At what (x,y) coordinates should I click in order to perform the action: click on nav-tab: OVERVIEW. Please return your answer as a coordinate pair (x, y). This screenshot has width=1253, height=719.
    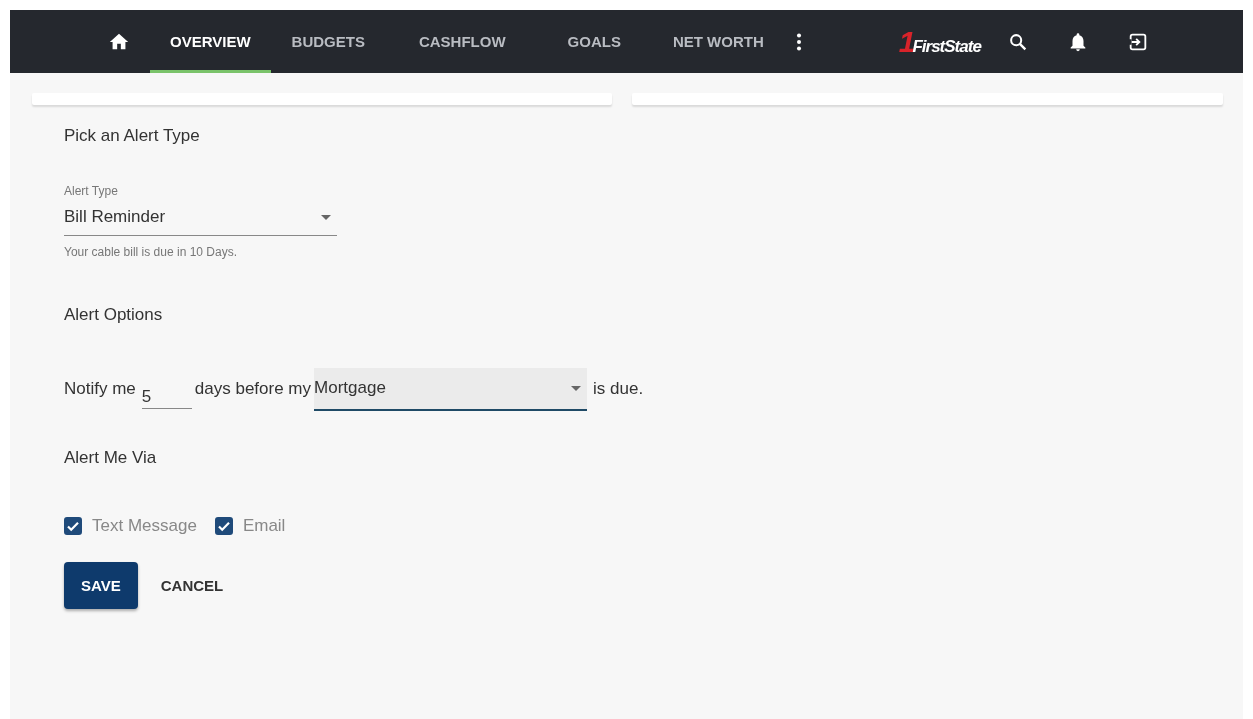
    Looking at the image, I should click on (210, 41).